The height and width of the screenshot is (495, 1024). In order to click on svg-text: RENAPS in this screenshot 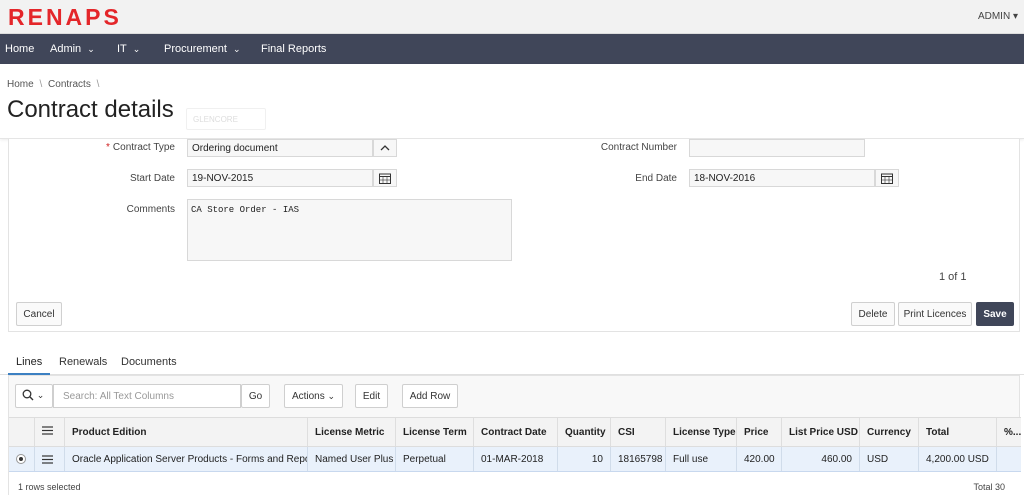, I will do `click(65, 17)`.